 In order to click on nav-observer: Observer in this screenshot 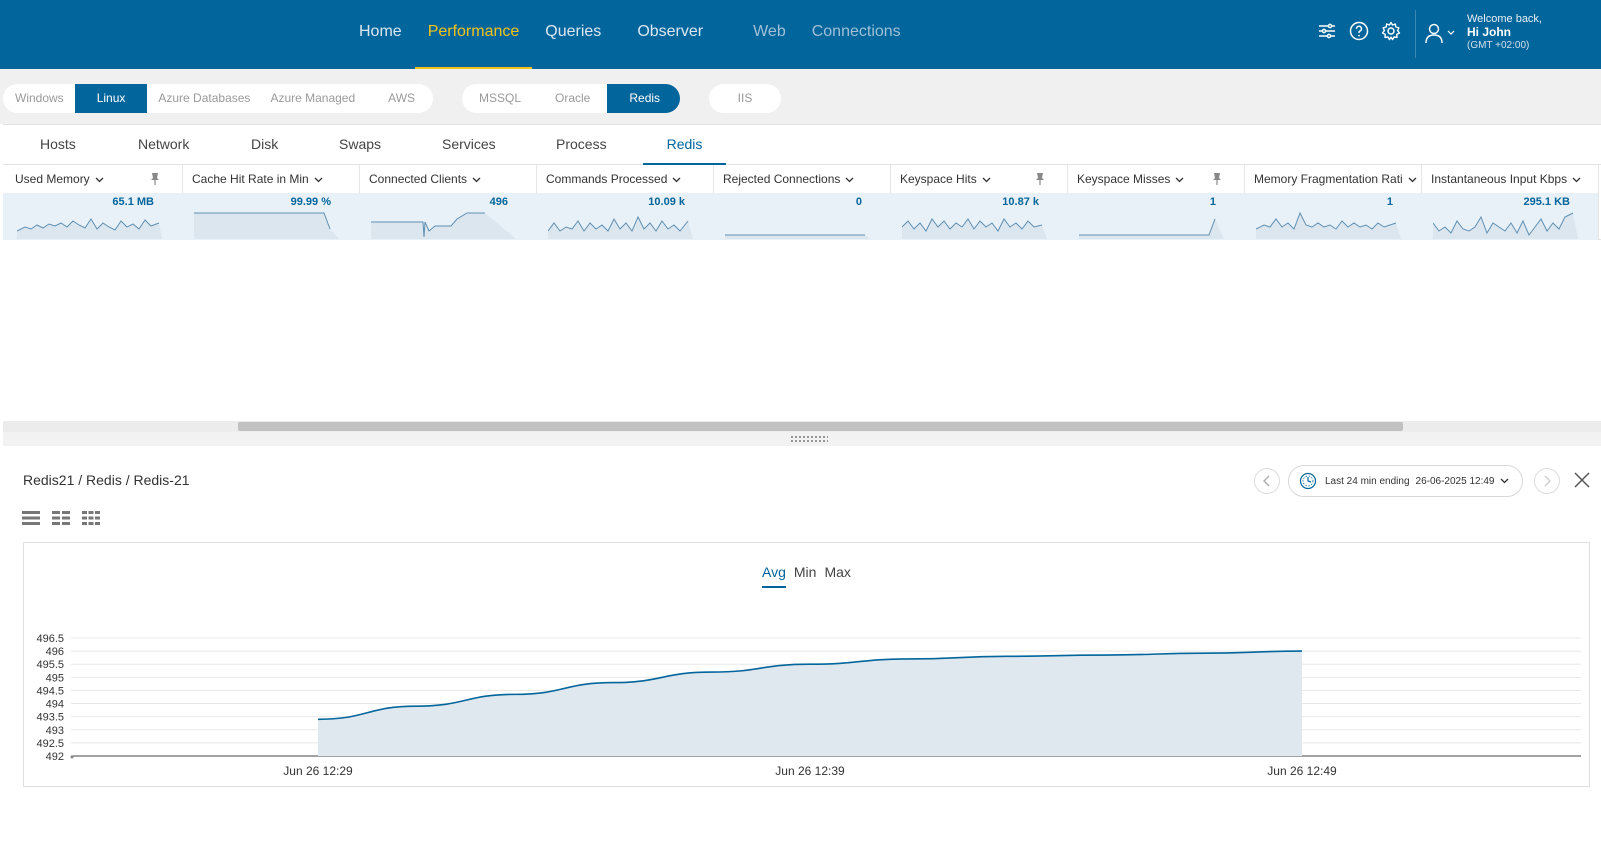, I will do `click(670, 34)`.